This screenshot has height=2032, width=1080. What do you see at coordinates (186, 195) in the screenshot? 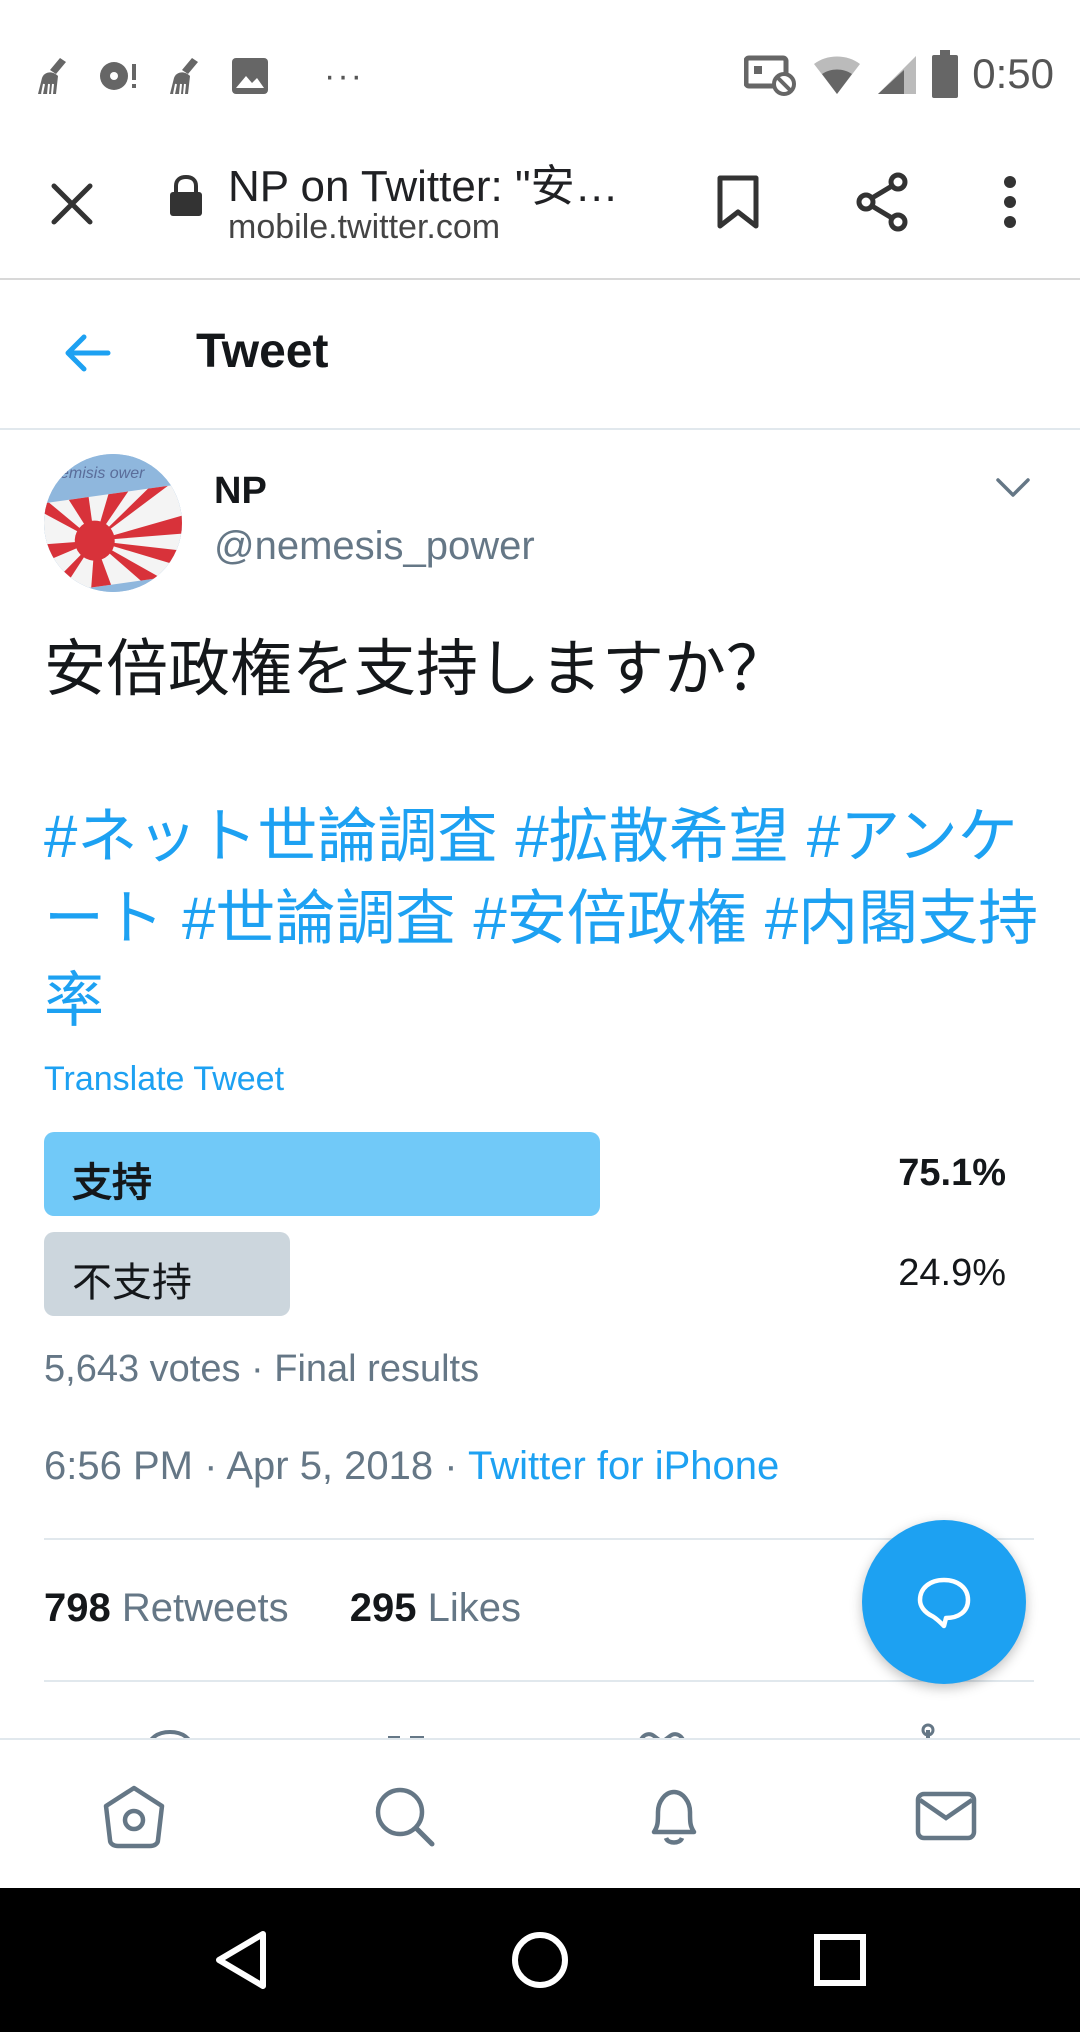
I see `lock-icon` at bounding box center [186, 195].